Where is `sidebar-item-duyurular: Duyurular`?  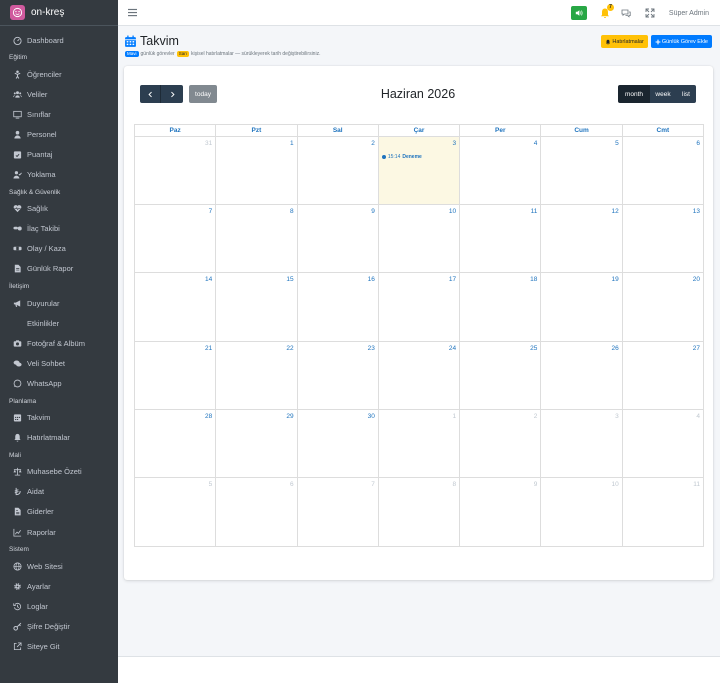
sidebar-item-duyurular: Duyurular is located at coordinates (59, 303).